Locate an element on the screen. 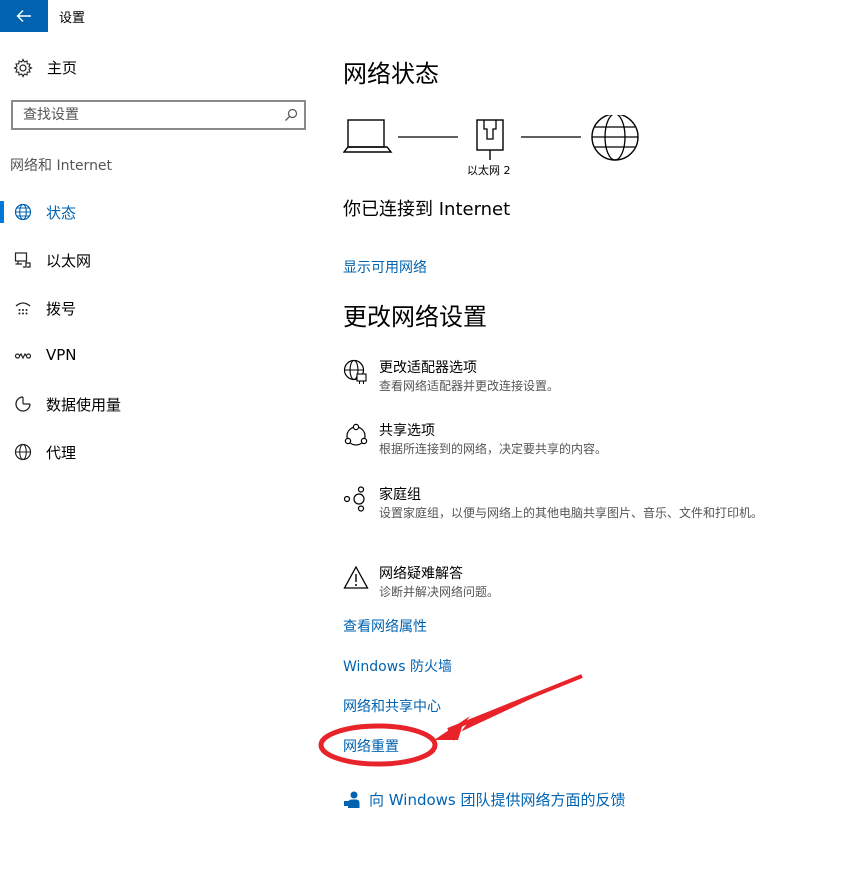  show-networks-link: 显示可用网络 is located at coordinates (385, 267).